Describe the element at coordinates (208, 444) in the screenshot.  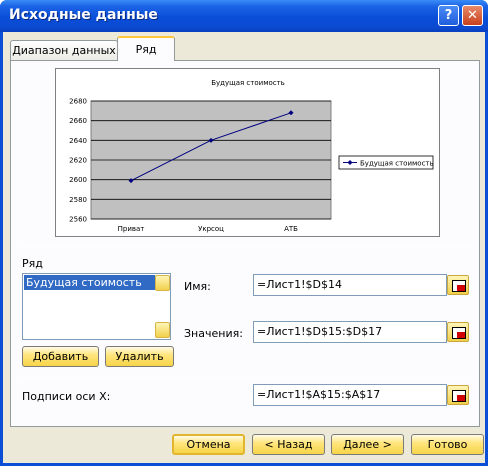
I see `cancel-button: Отмена` at that location.